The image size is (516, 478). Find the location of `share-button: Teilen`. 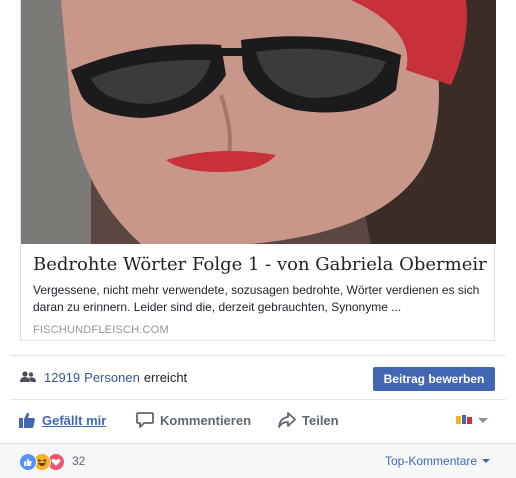

share-button: Teilen is located at coordinates (308, 420).